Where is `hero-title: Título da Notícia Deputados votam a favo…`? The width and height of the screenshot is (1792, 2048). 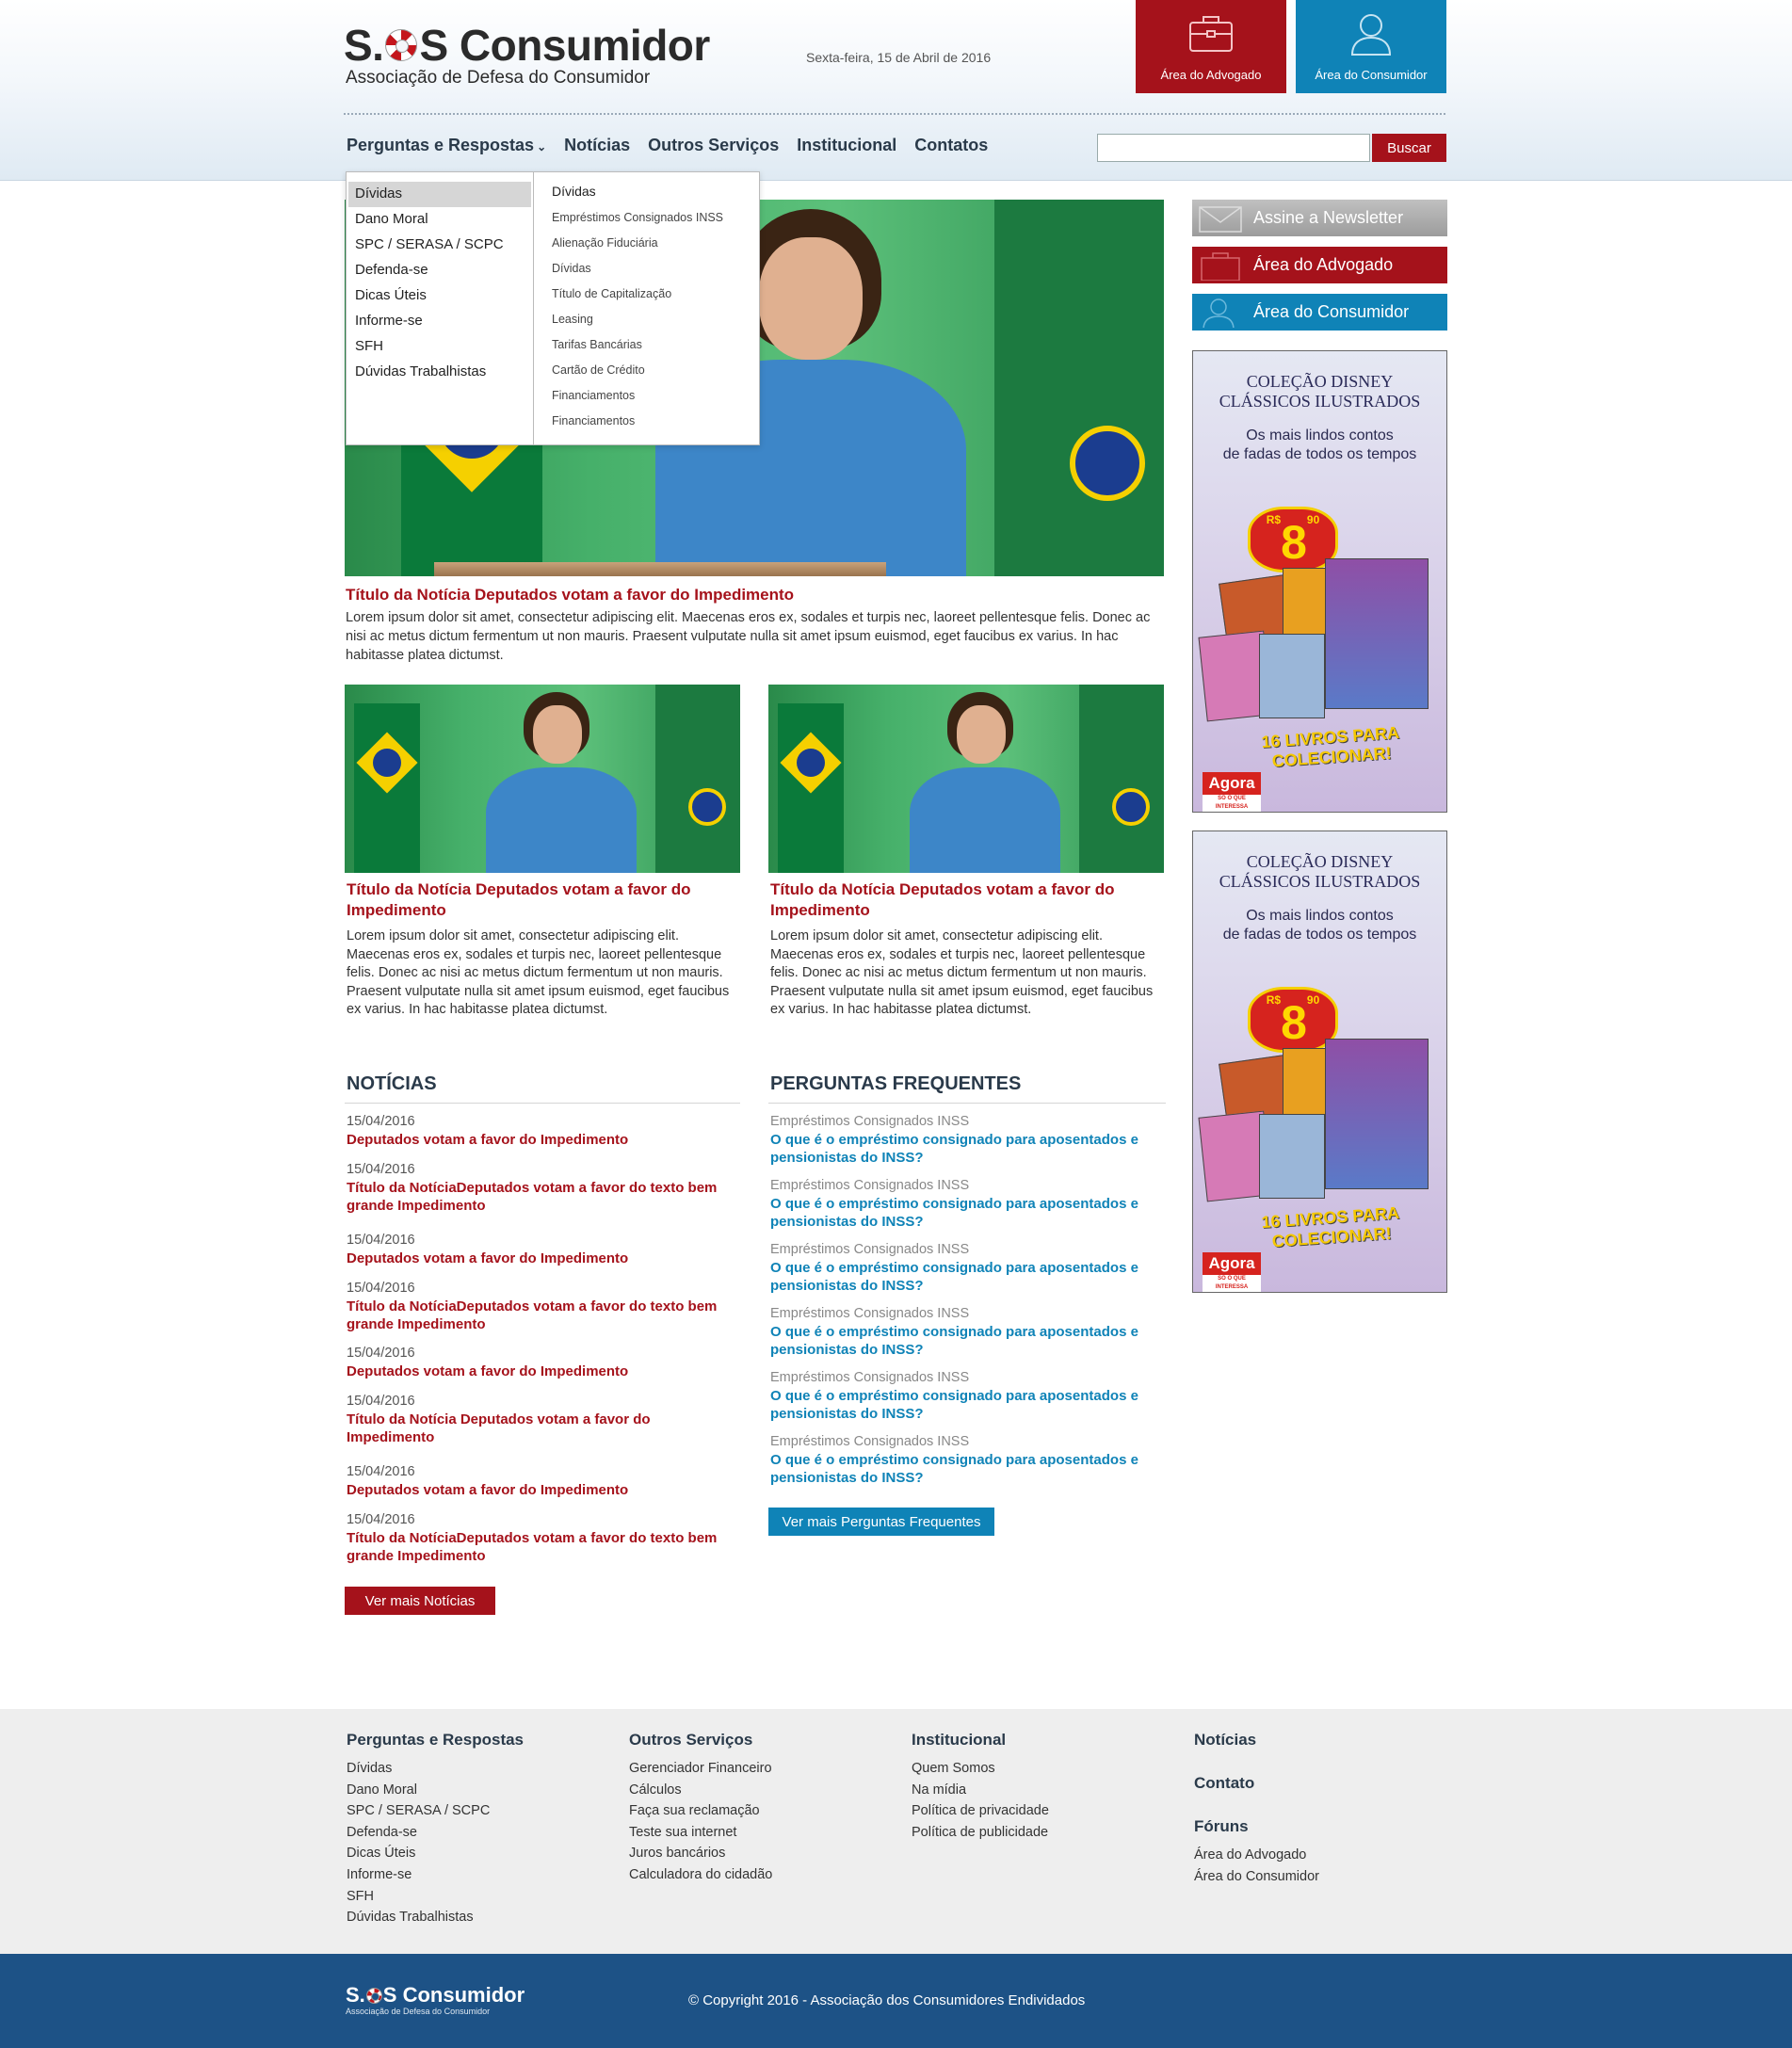
hero-title: Título da Notícia Deputados votam a favo… is located at coordinates (570, 595).